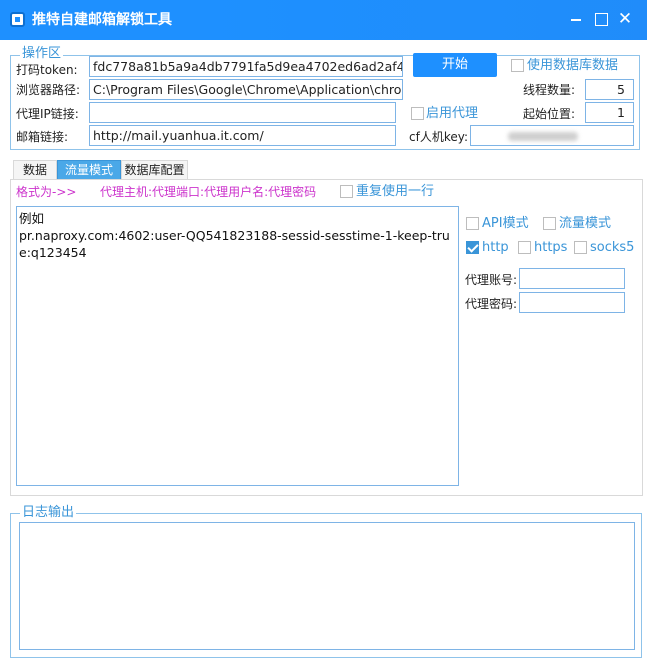 The width and height of the screenshot is (647, 664). What do you see at coordinates (491, 304) in the screenshot?
I see `proxy-password-label: 代理密码:` at bounding box center [491, 304].